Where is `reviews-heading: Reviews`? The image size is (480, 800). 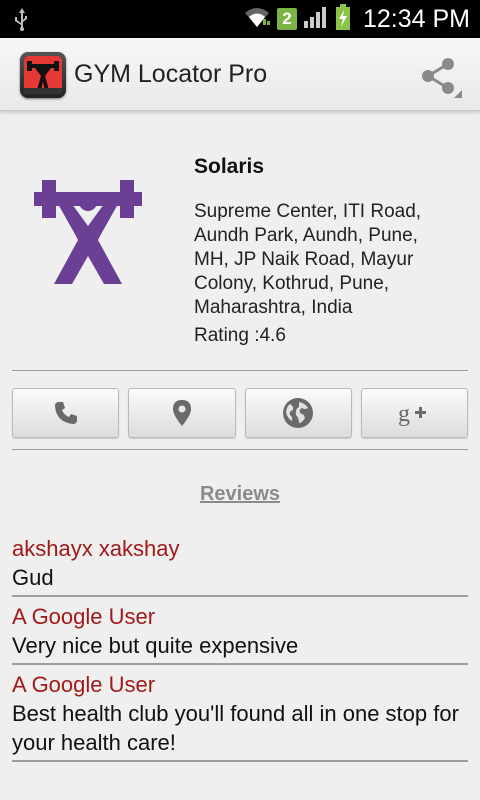
reviews-heading: Reviews is located at coordinates (240, 494).